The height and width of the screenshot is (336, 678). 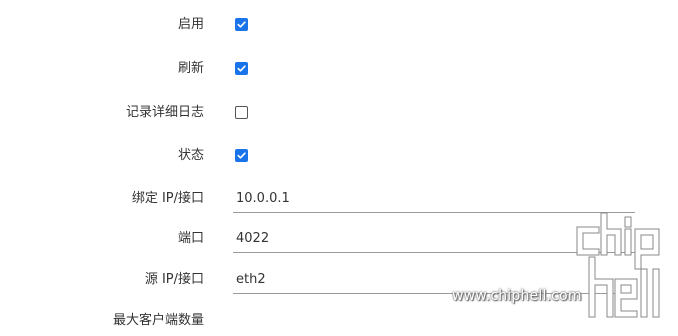 What do you see at coordinates (167, 198) in the screenshot?
I see `bind-ip-label: 绑定 IP/接口` at bounding box center [167, 198].